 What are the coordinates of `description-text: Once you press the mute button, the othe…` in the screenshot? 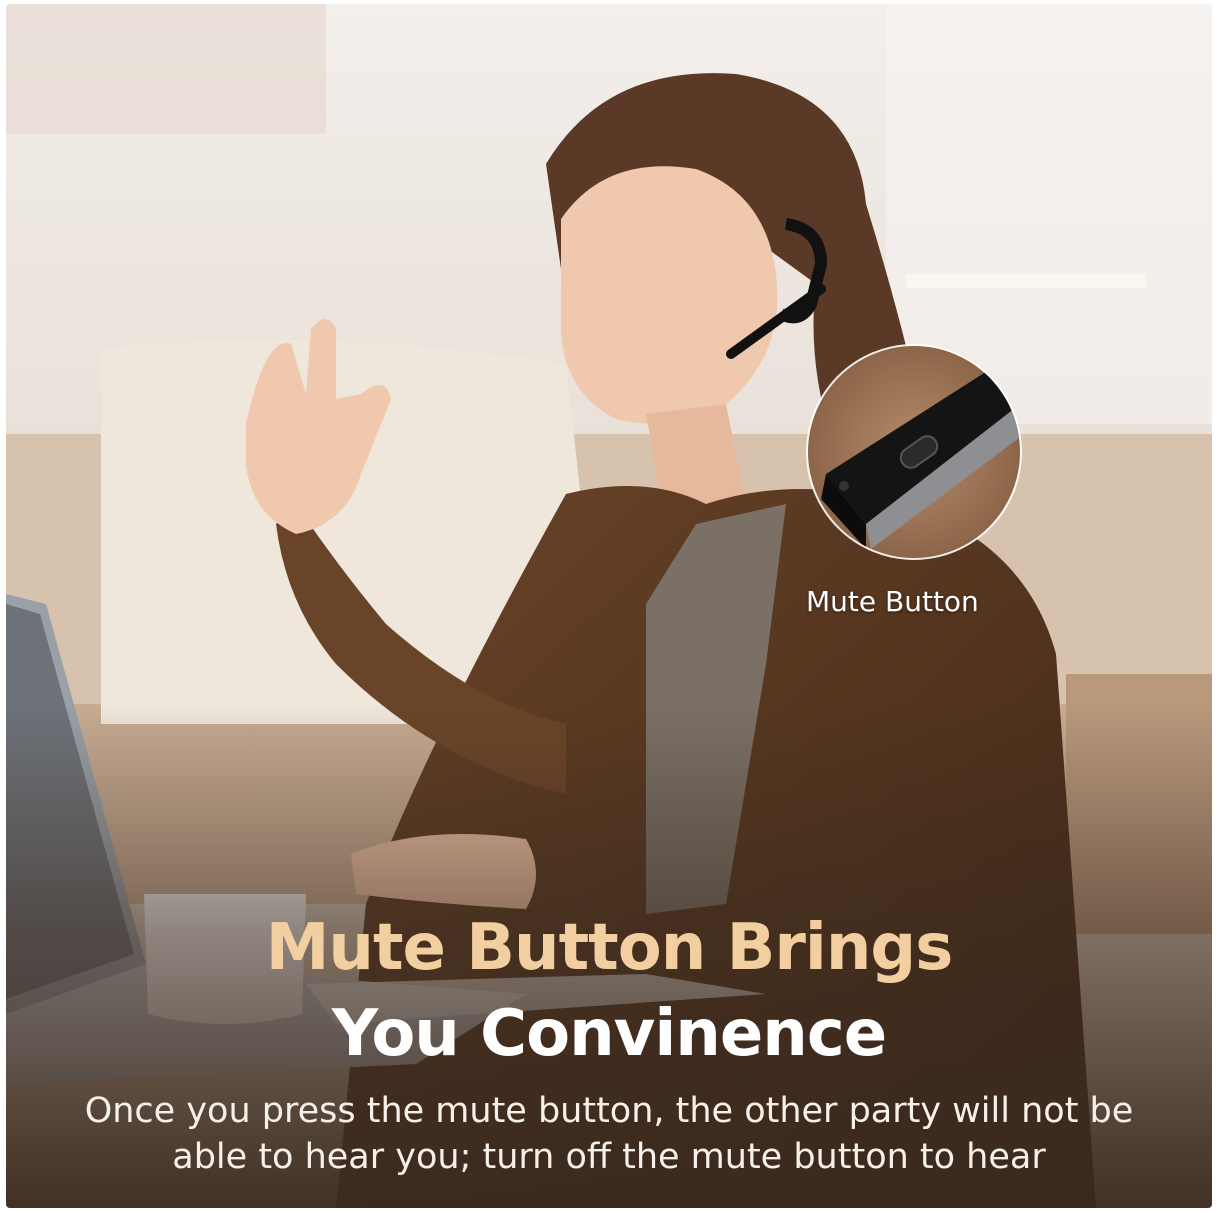 It's located at (609, 1134).